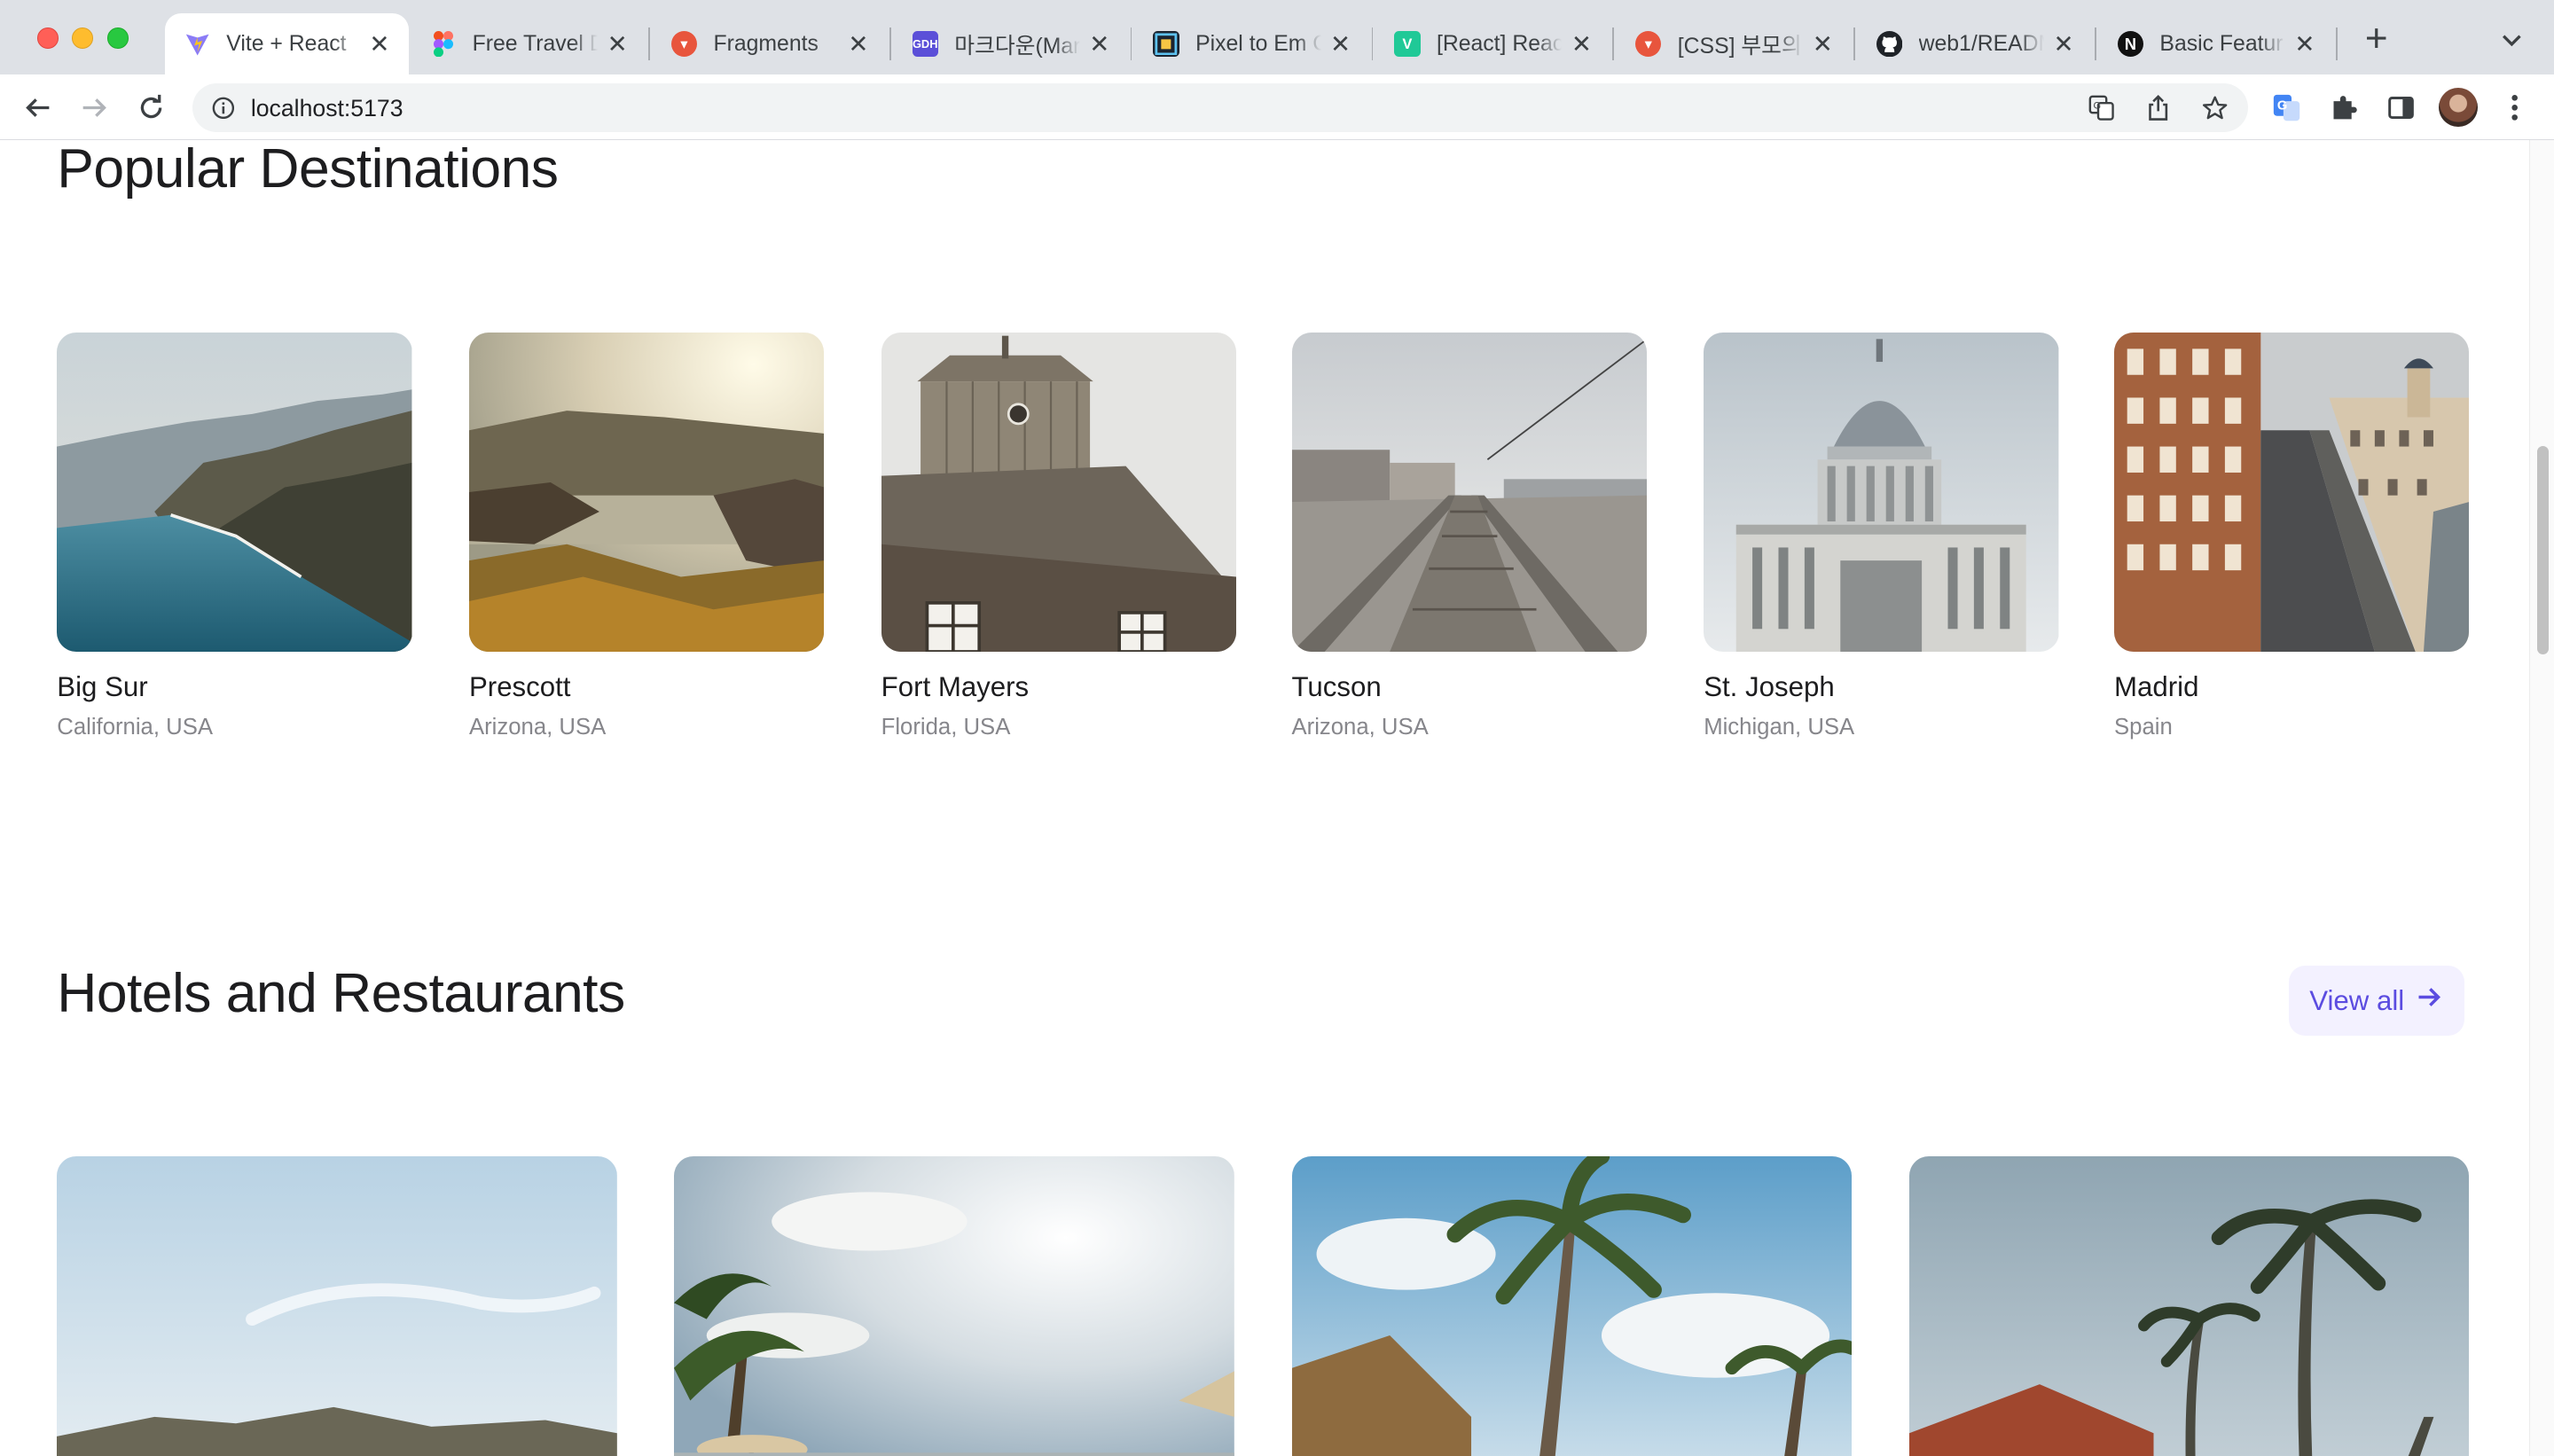 This screenshot has height=1456, width=2554. What do you see at coordinates (1779, 727) in the screenshot?
I see `destination-region: Michigan, USA` at bounding box center [1779, 727].